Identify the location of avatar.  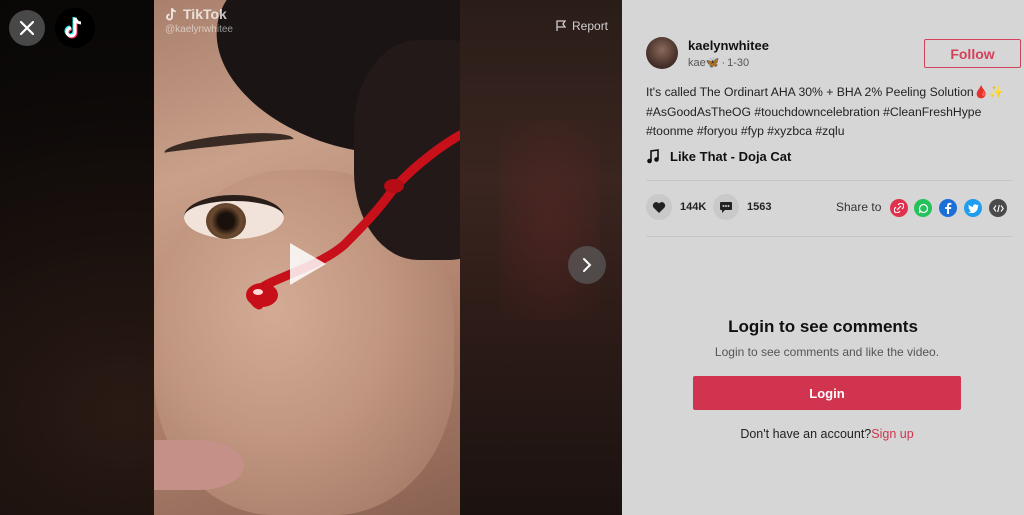
(662, 53).